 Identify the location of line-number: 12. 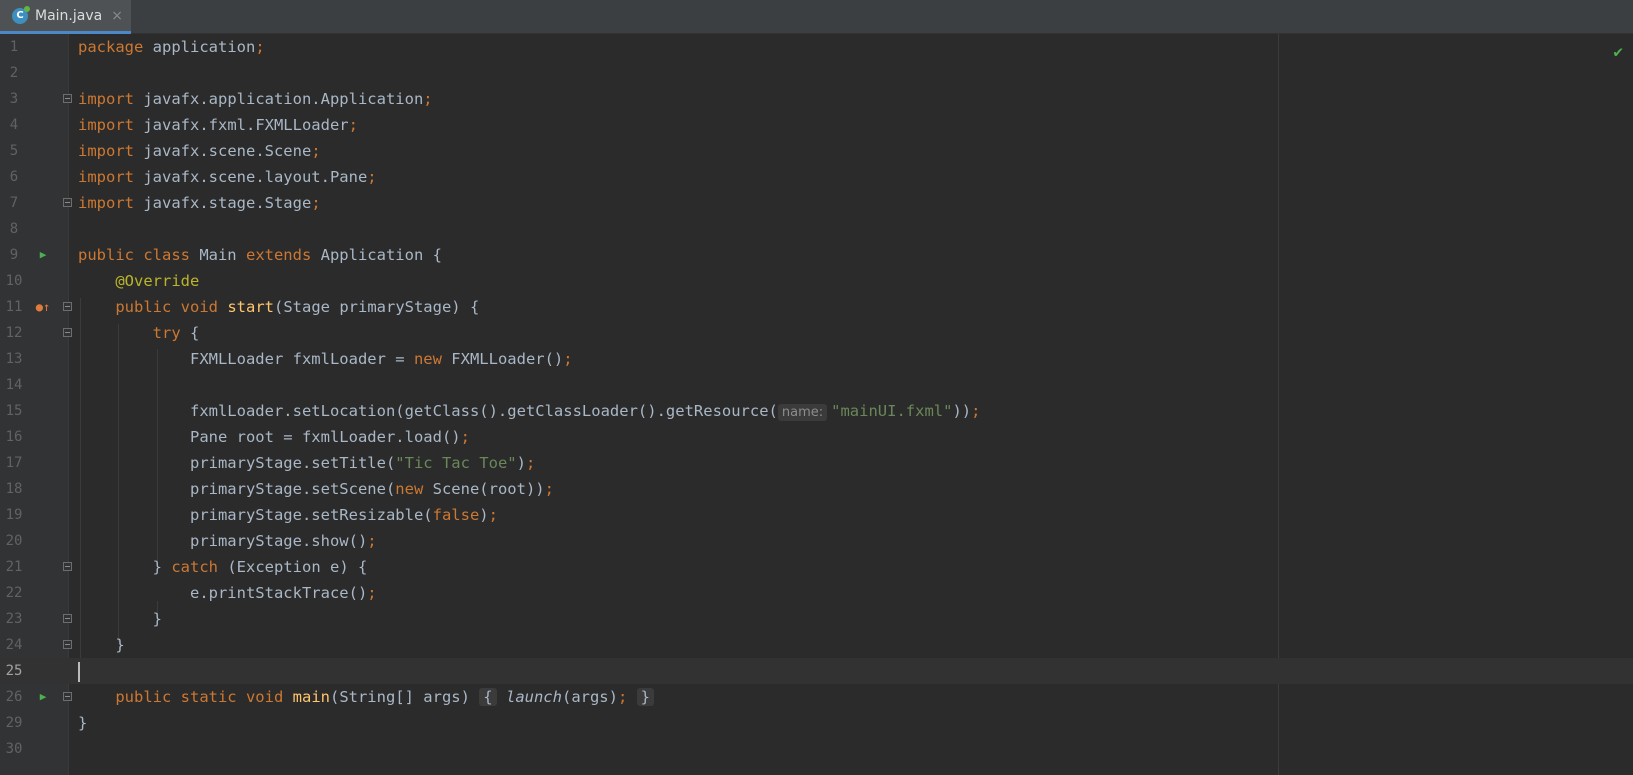
(14, 333).